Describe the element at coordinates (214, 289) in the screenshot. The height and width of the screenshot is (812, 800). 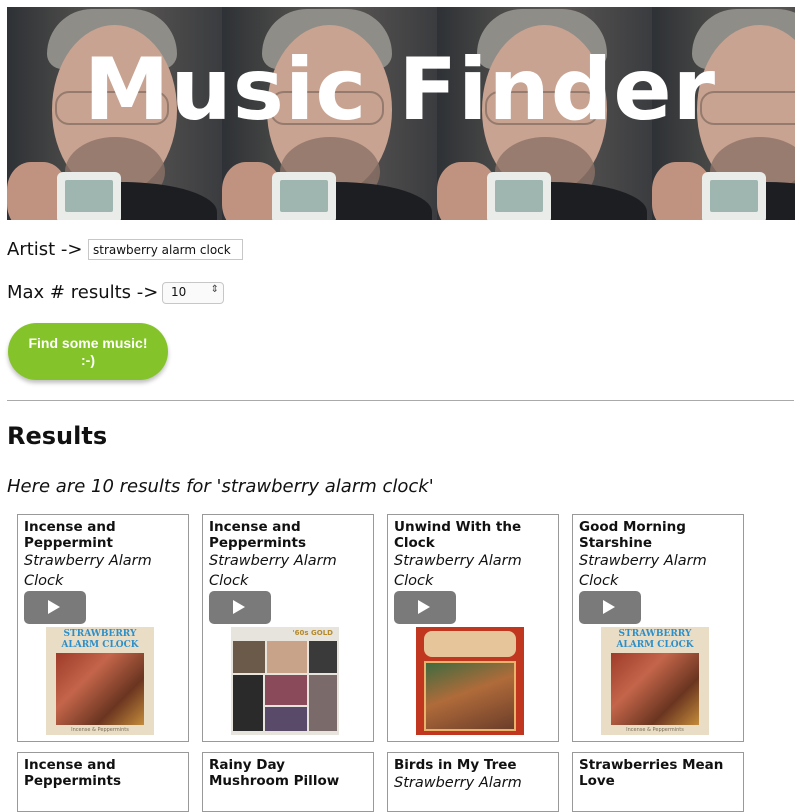
I see `updown-chevron-icon: ⇕` at that location.